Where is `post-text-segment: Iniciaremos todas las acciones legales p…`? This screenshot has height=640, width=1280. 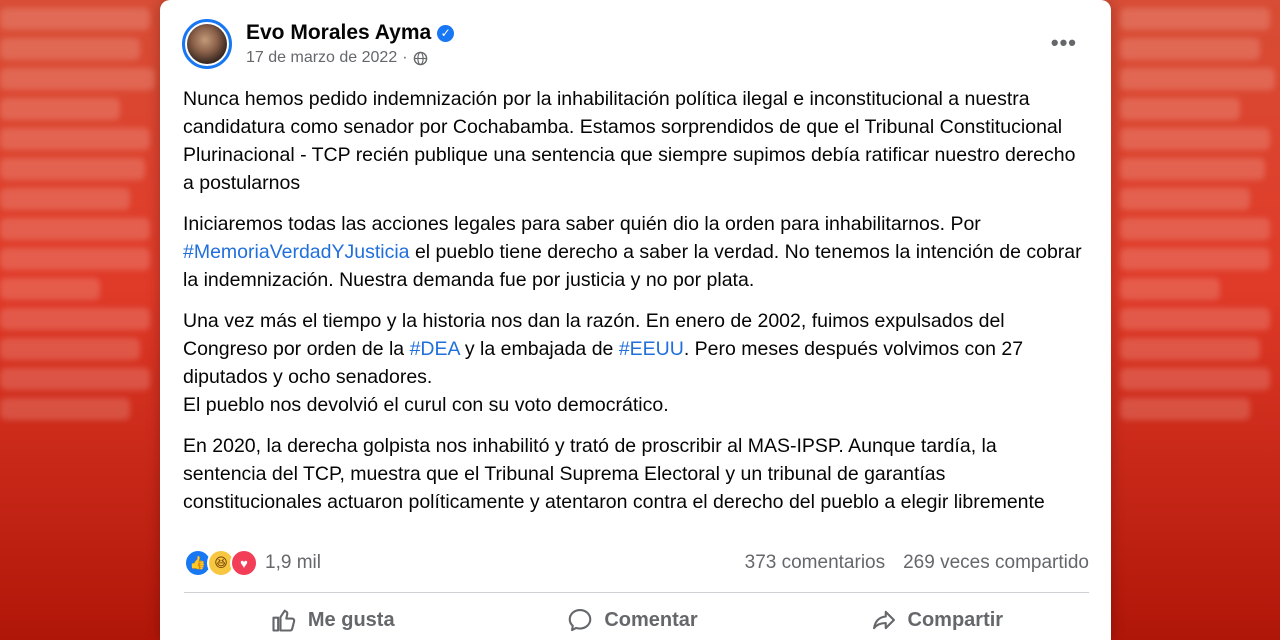
post-text-segment: Iniciaremos todas las acciones legales p… is located at coordinates (582, 224).